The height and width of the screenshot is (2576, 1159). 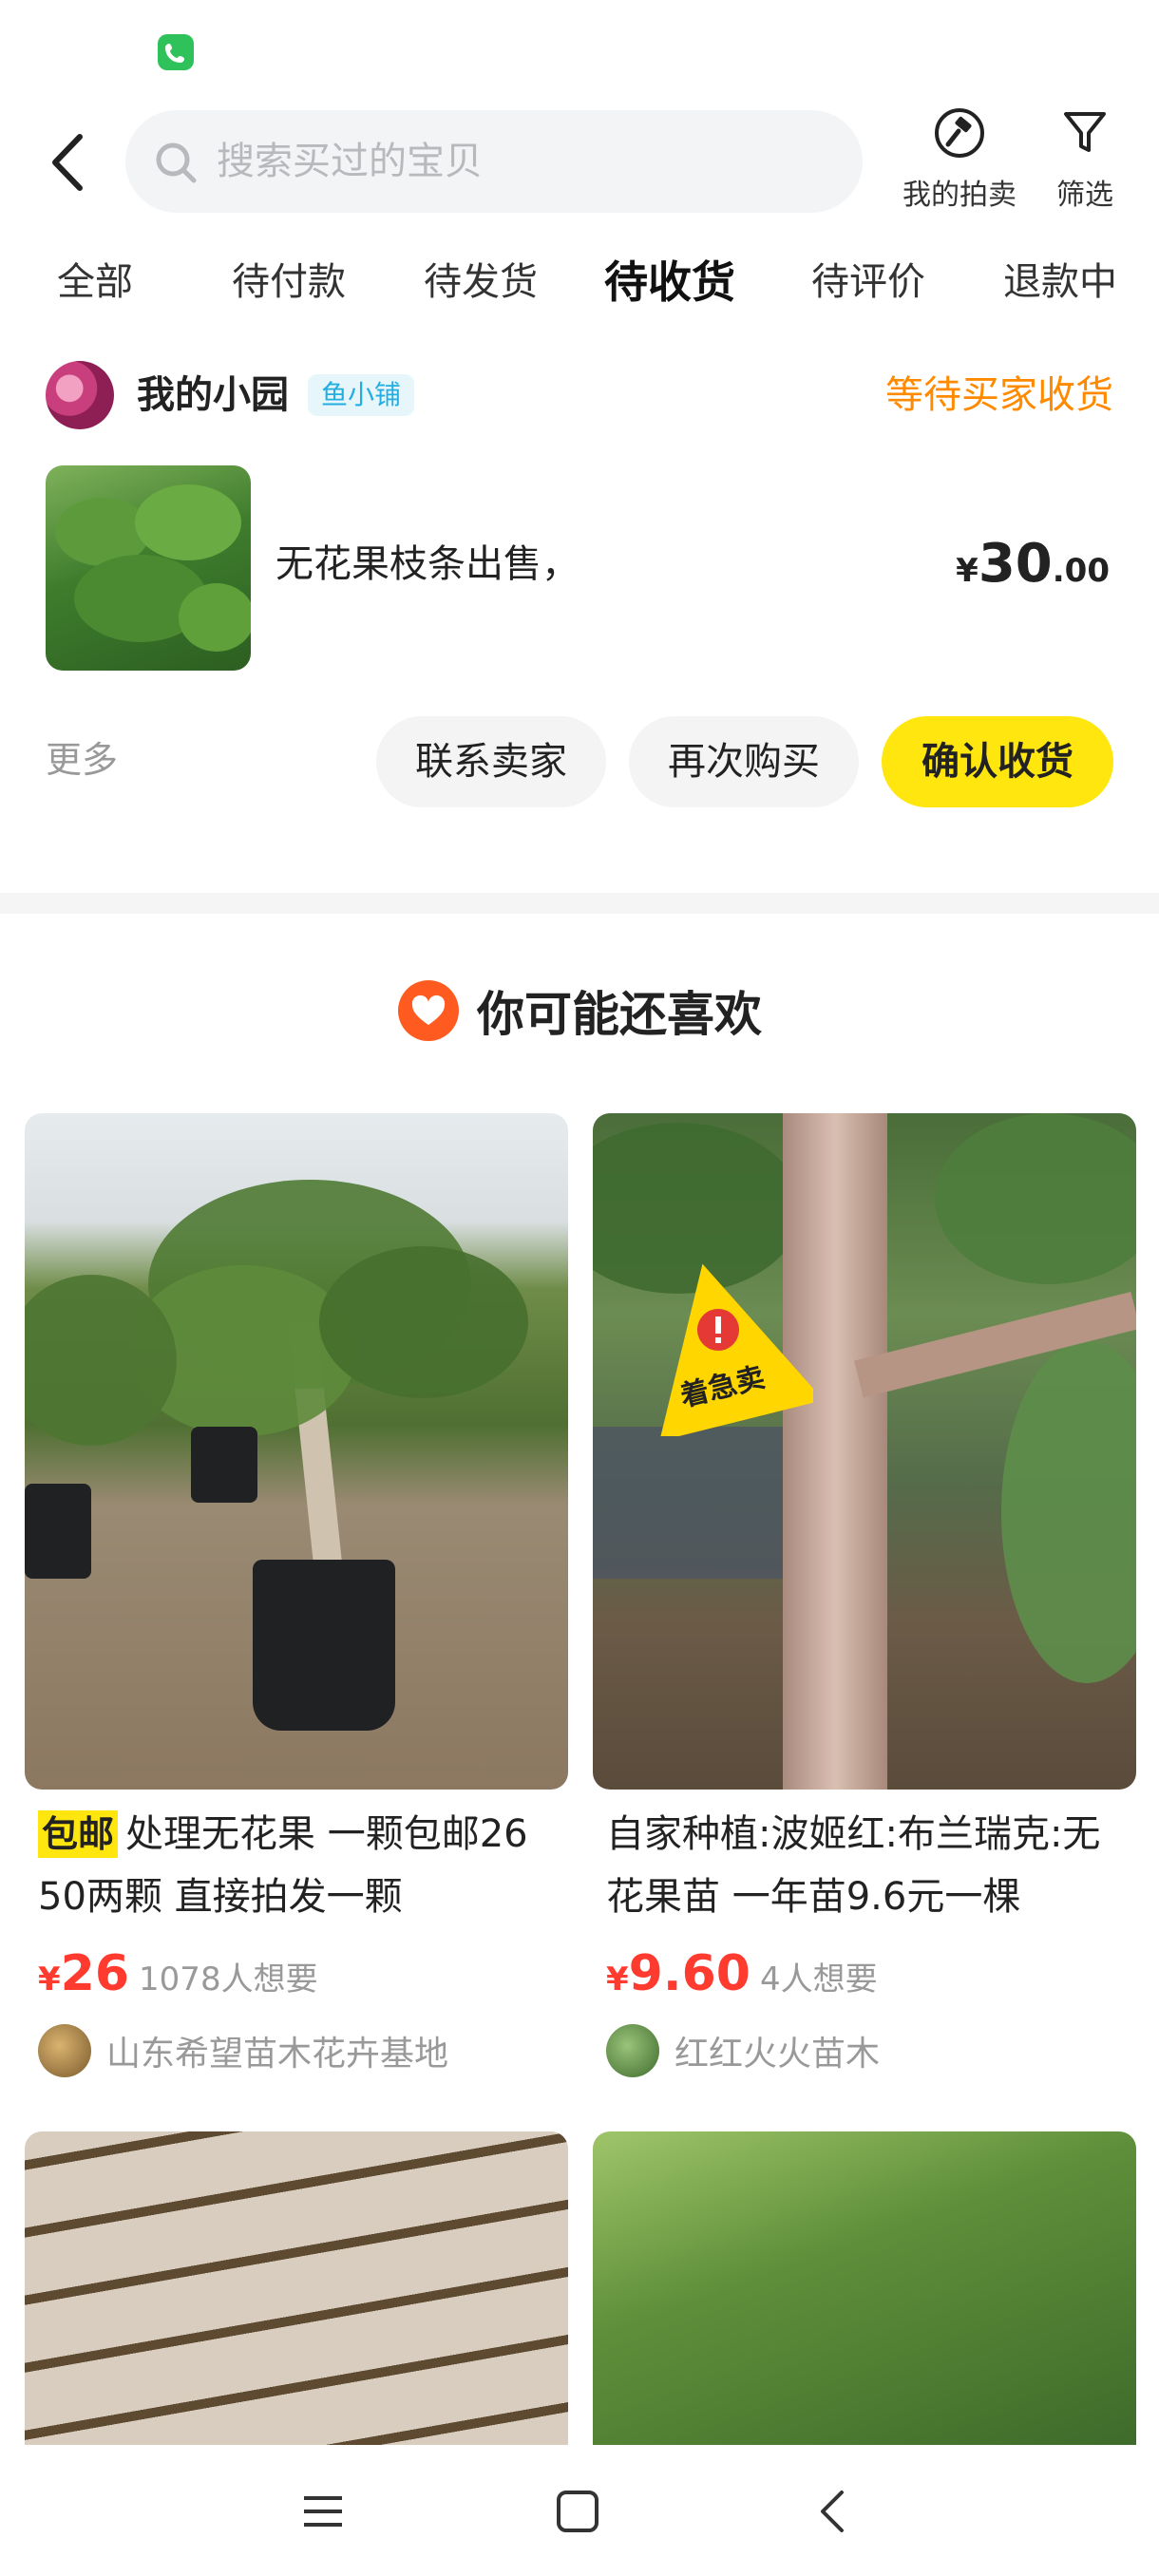 I want to click on top-bar: 搜索买过的宝贝 我的拍卖 筛选, so click(x=579, y=161).